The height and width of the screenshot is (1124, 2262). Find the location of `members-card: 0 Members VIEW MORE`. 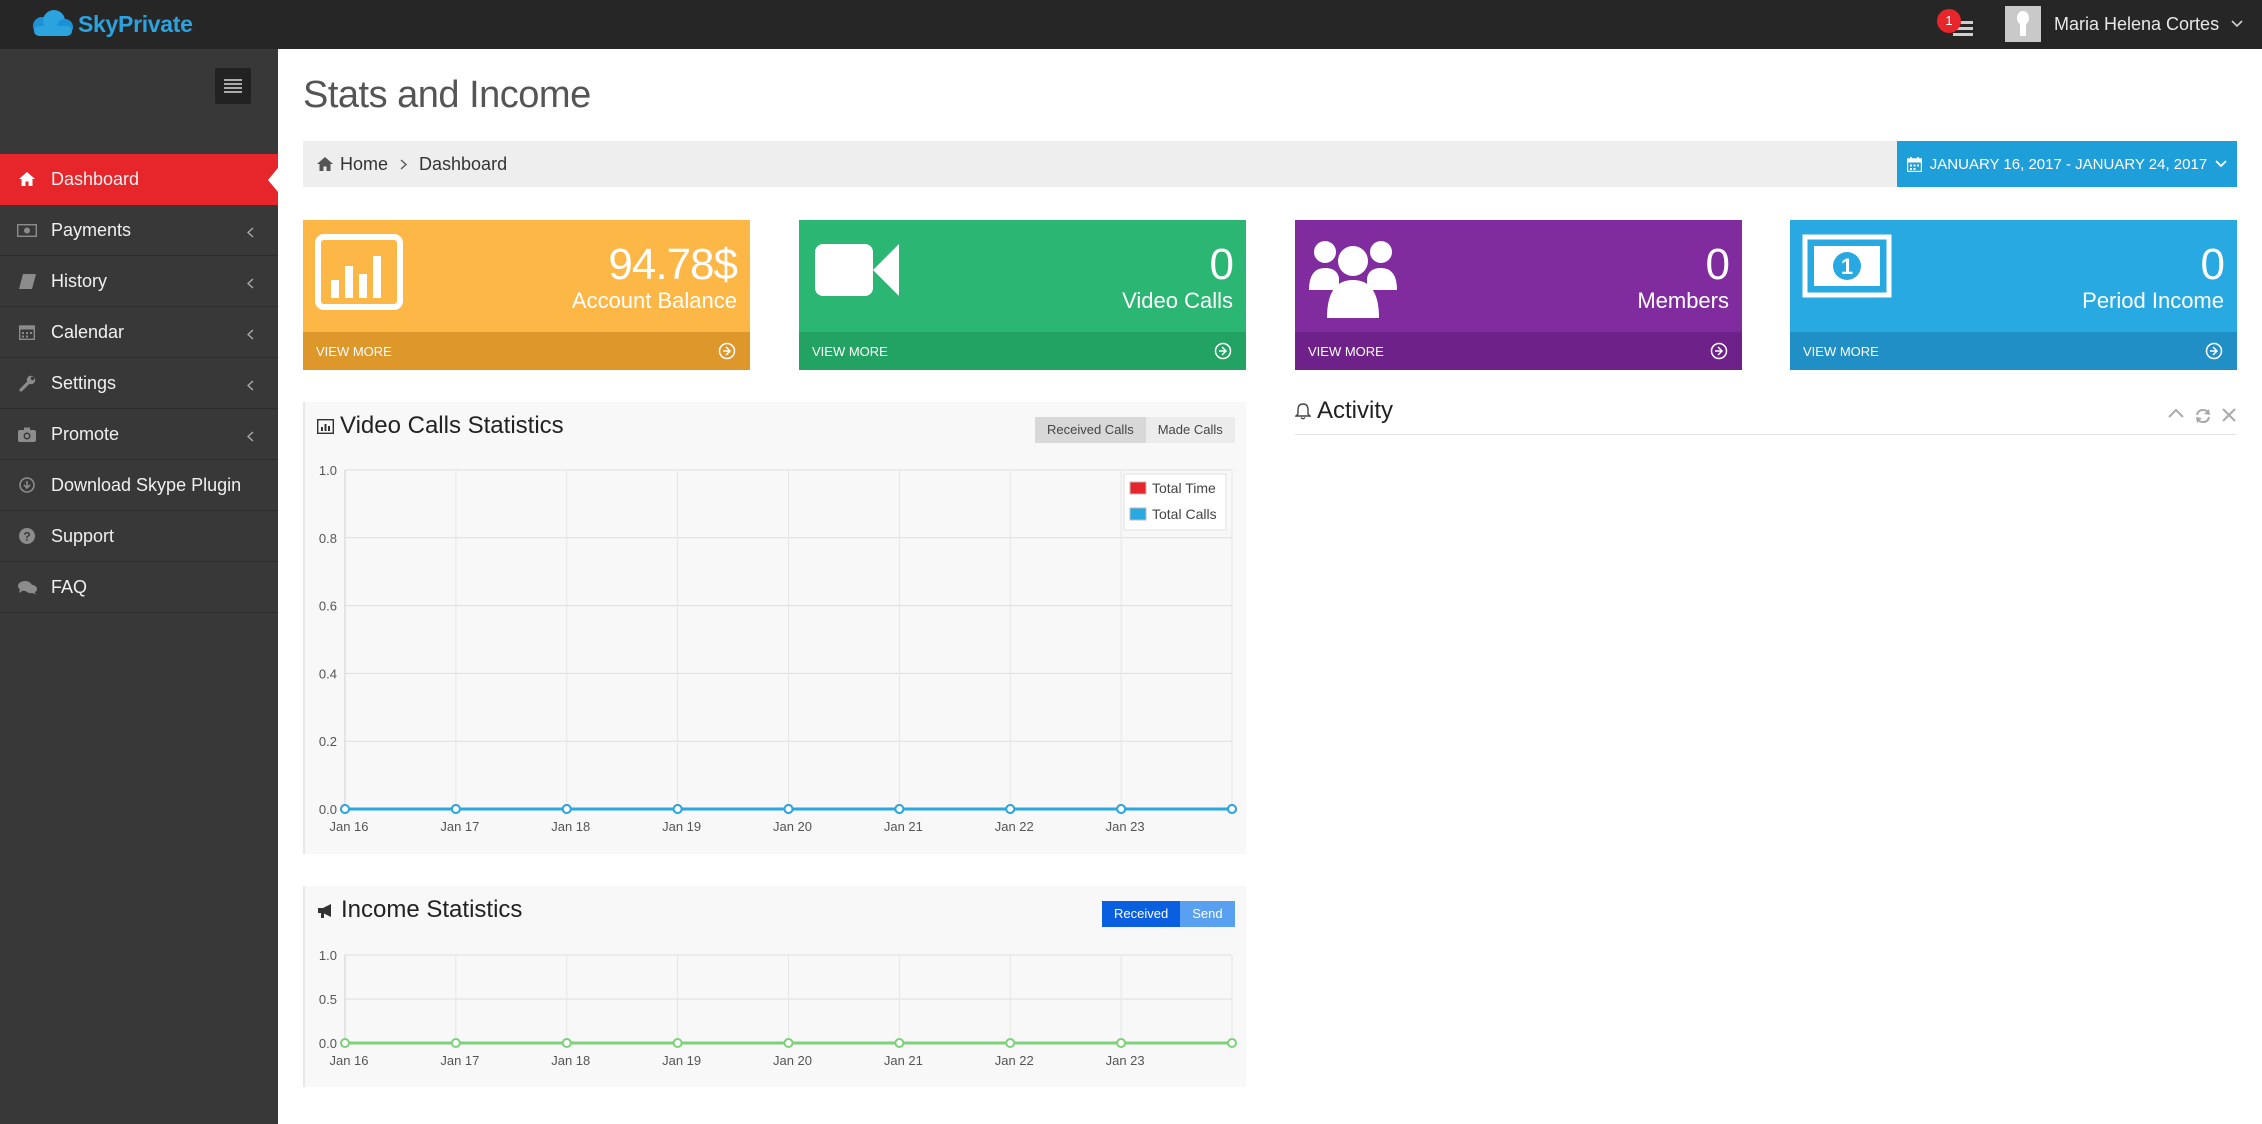

members-card: 0 Members VIEW MORE is located at coordinates (1518, 295).